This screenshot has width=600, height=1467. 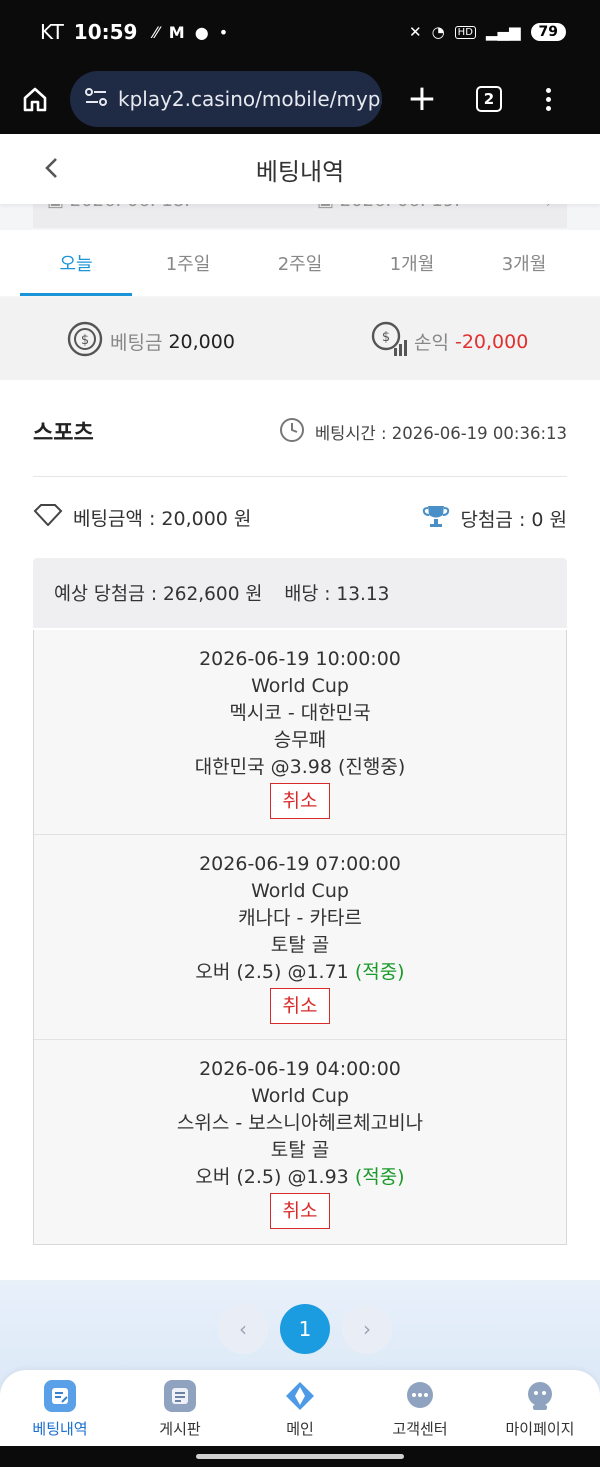 I want to click on nav-label: 마이페이지, so click(x=540, y=1429).